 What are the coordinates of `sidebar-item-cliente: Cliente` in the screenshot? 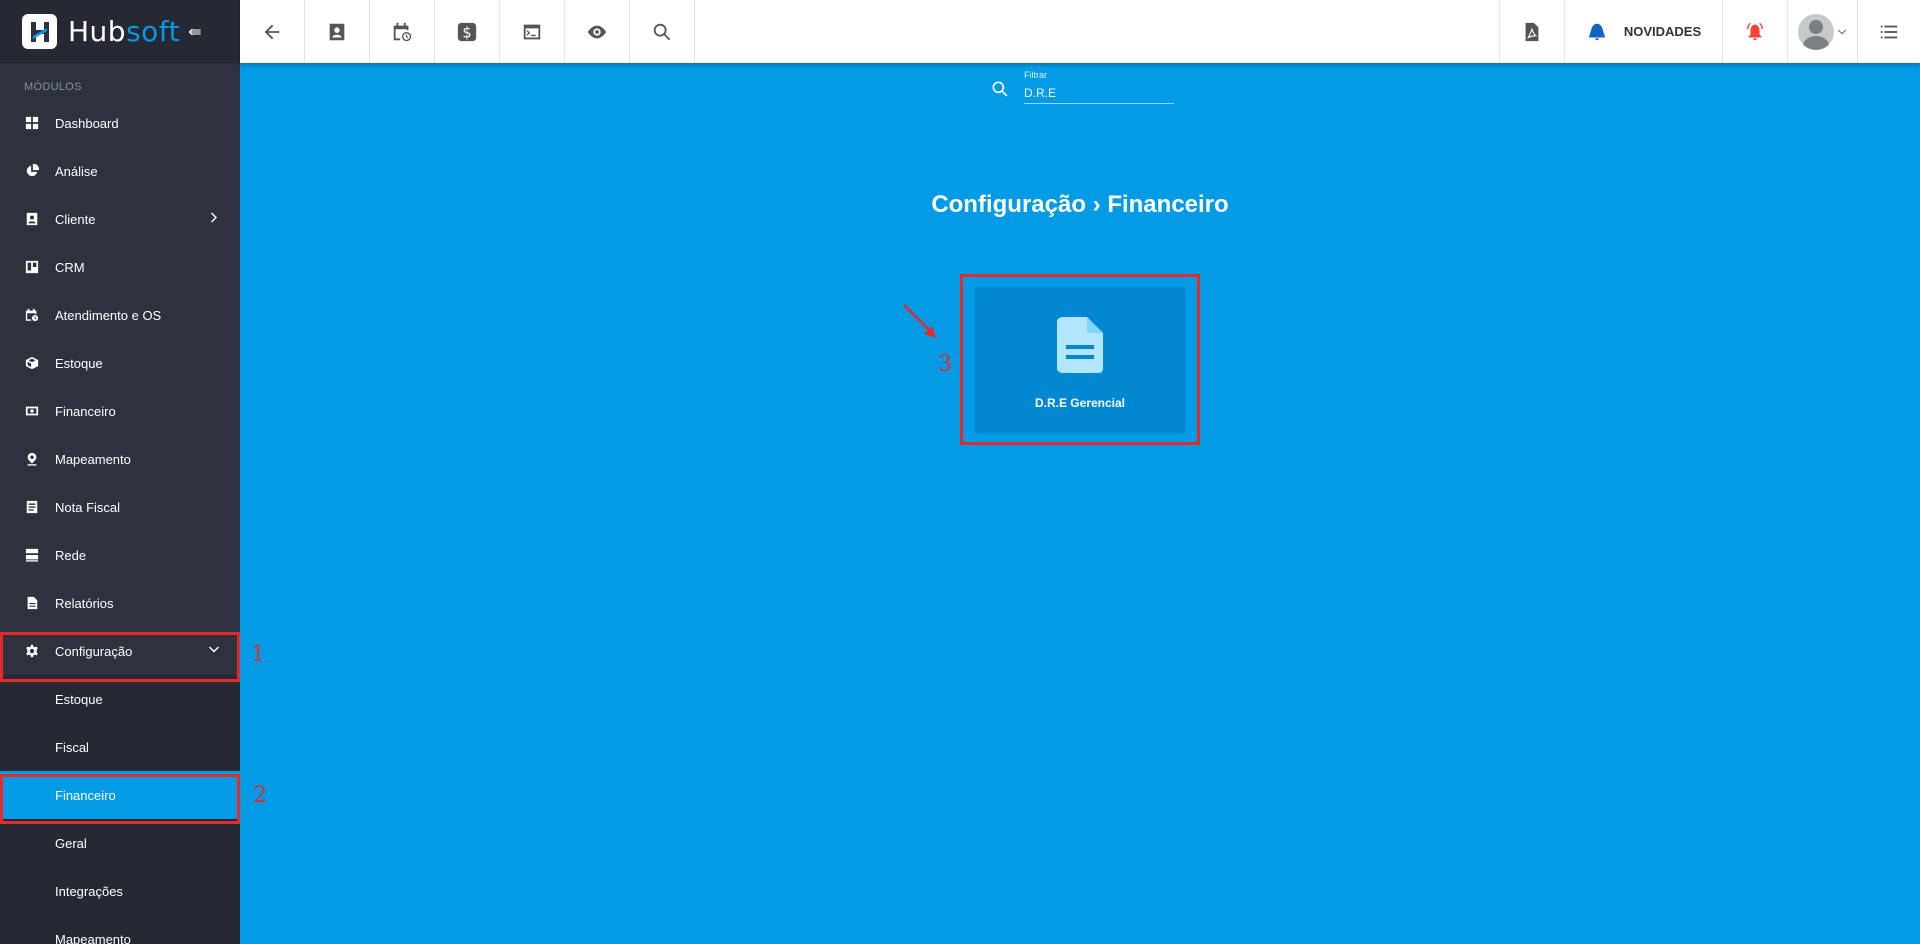 It's located at (120, 219).